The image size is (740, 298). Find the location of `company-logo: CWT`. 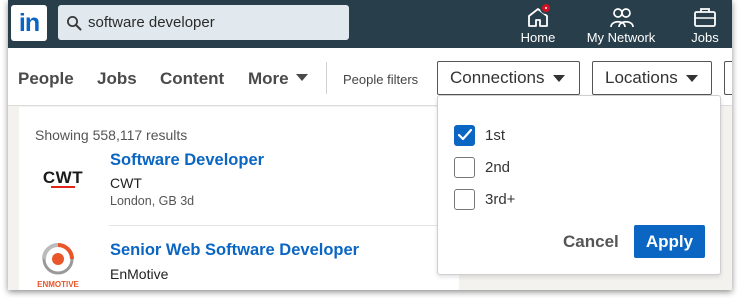

company-logo: CWT is located at coordinates (63, 179).